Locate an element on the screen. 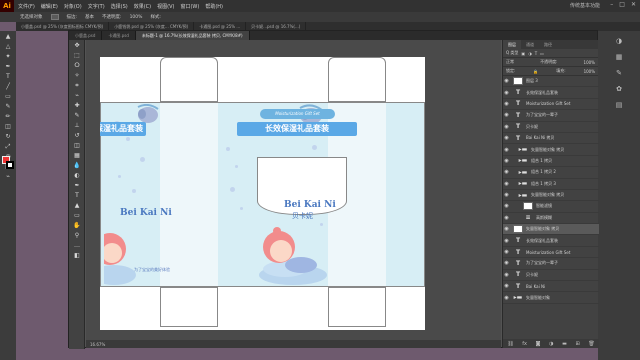 The width and height of the screenshot is (640, 360). filter-text-icon: T is located at coordinates (536, 53).